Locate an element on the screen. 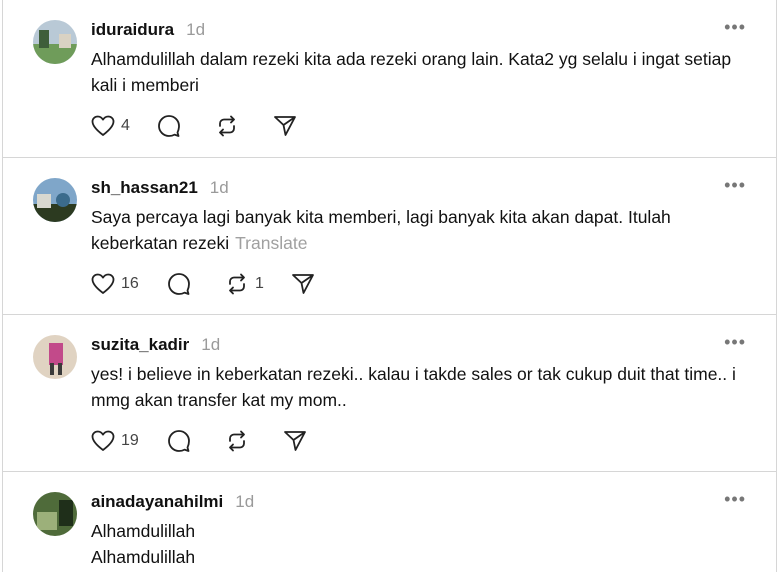 The image size is (780, 572). like-count: 16 is located at coordinates (130, 283).